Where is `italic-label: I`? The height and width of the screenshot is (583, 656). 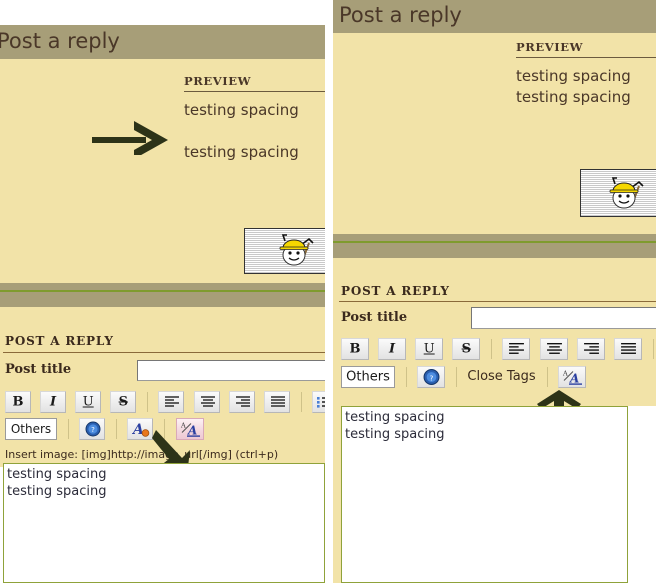 italic-label: I is located at coordinates (392, 349).